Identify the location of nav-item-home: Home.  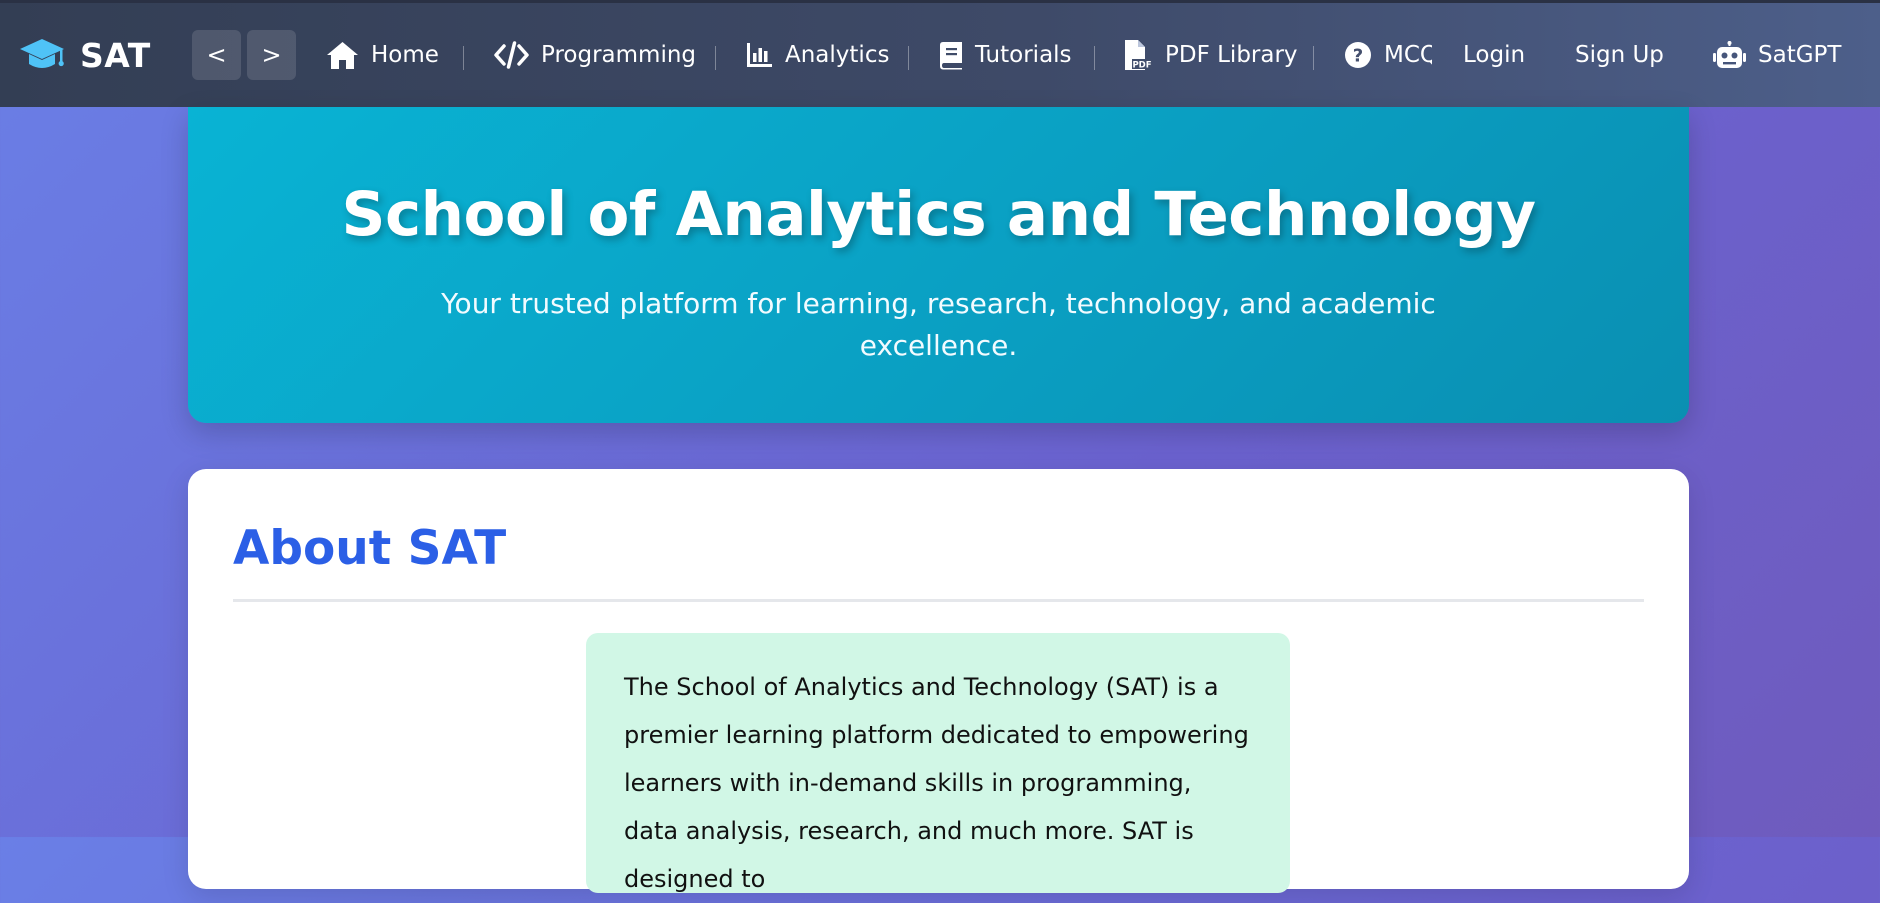
(382, 55).